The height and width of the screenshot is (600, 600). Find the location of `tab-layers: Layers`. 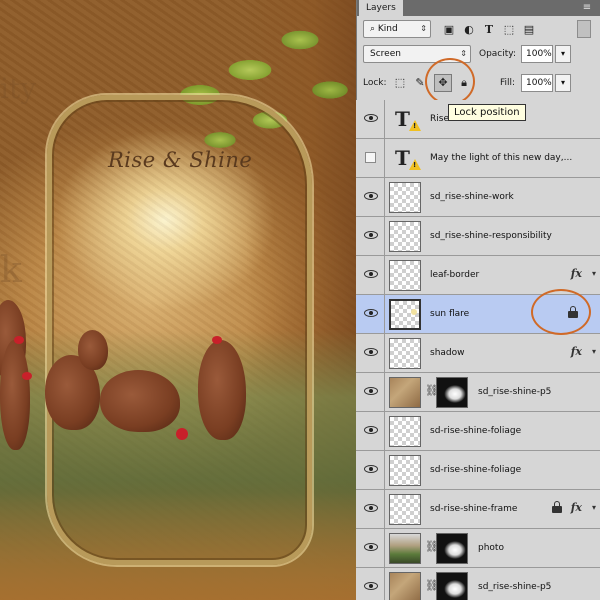

tab-layers: Layers is located at coordinates (381, 8).